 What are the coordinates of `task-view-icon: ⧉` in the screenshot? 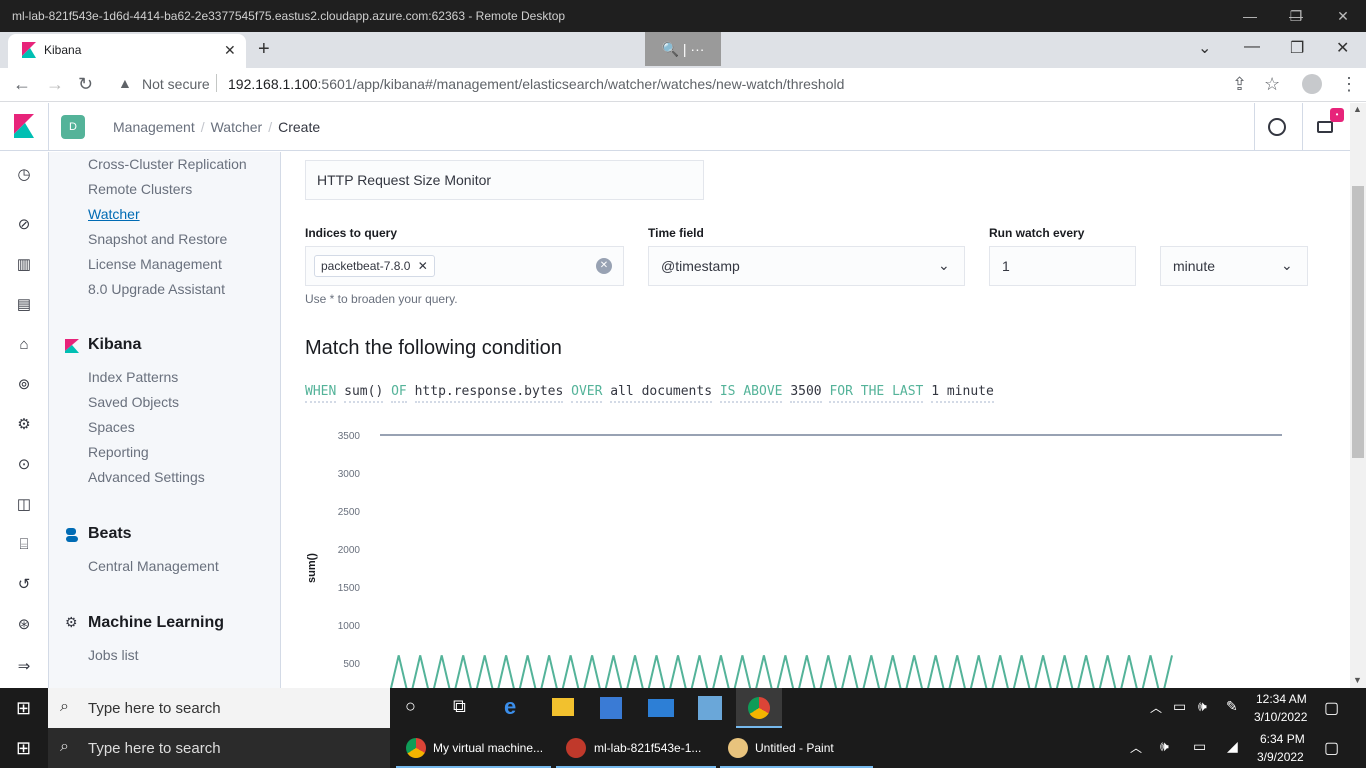 It's located at (459, 706).